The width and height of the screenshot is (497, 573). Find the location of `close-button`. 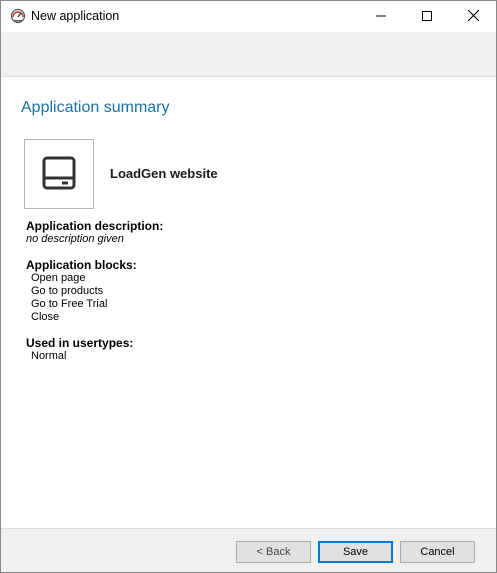

close-button is located at coordinates (473, 16).